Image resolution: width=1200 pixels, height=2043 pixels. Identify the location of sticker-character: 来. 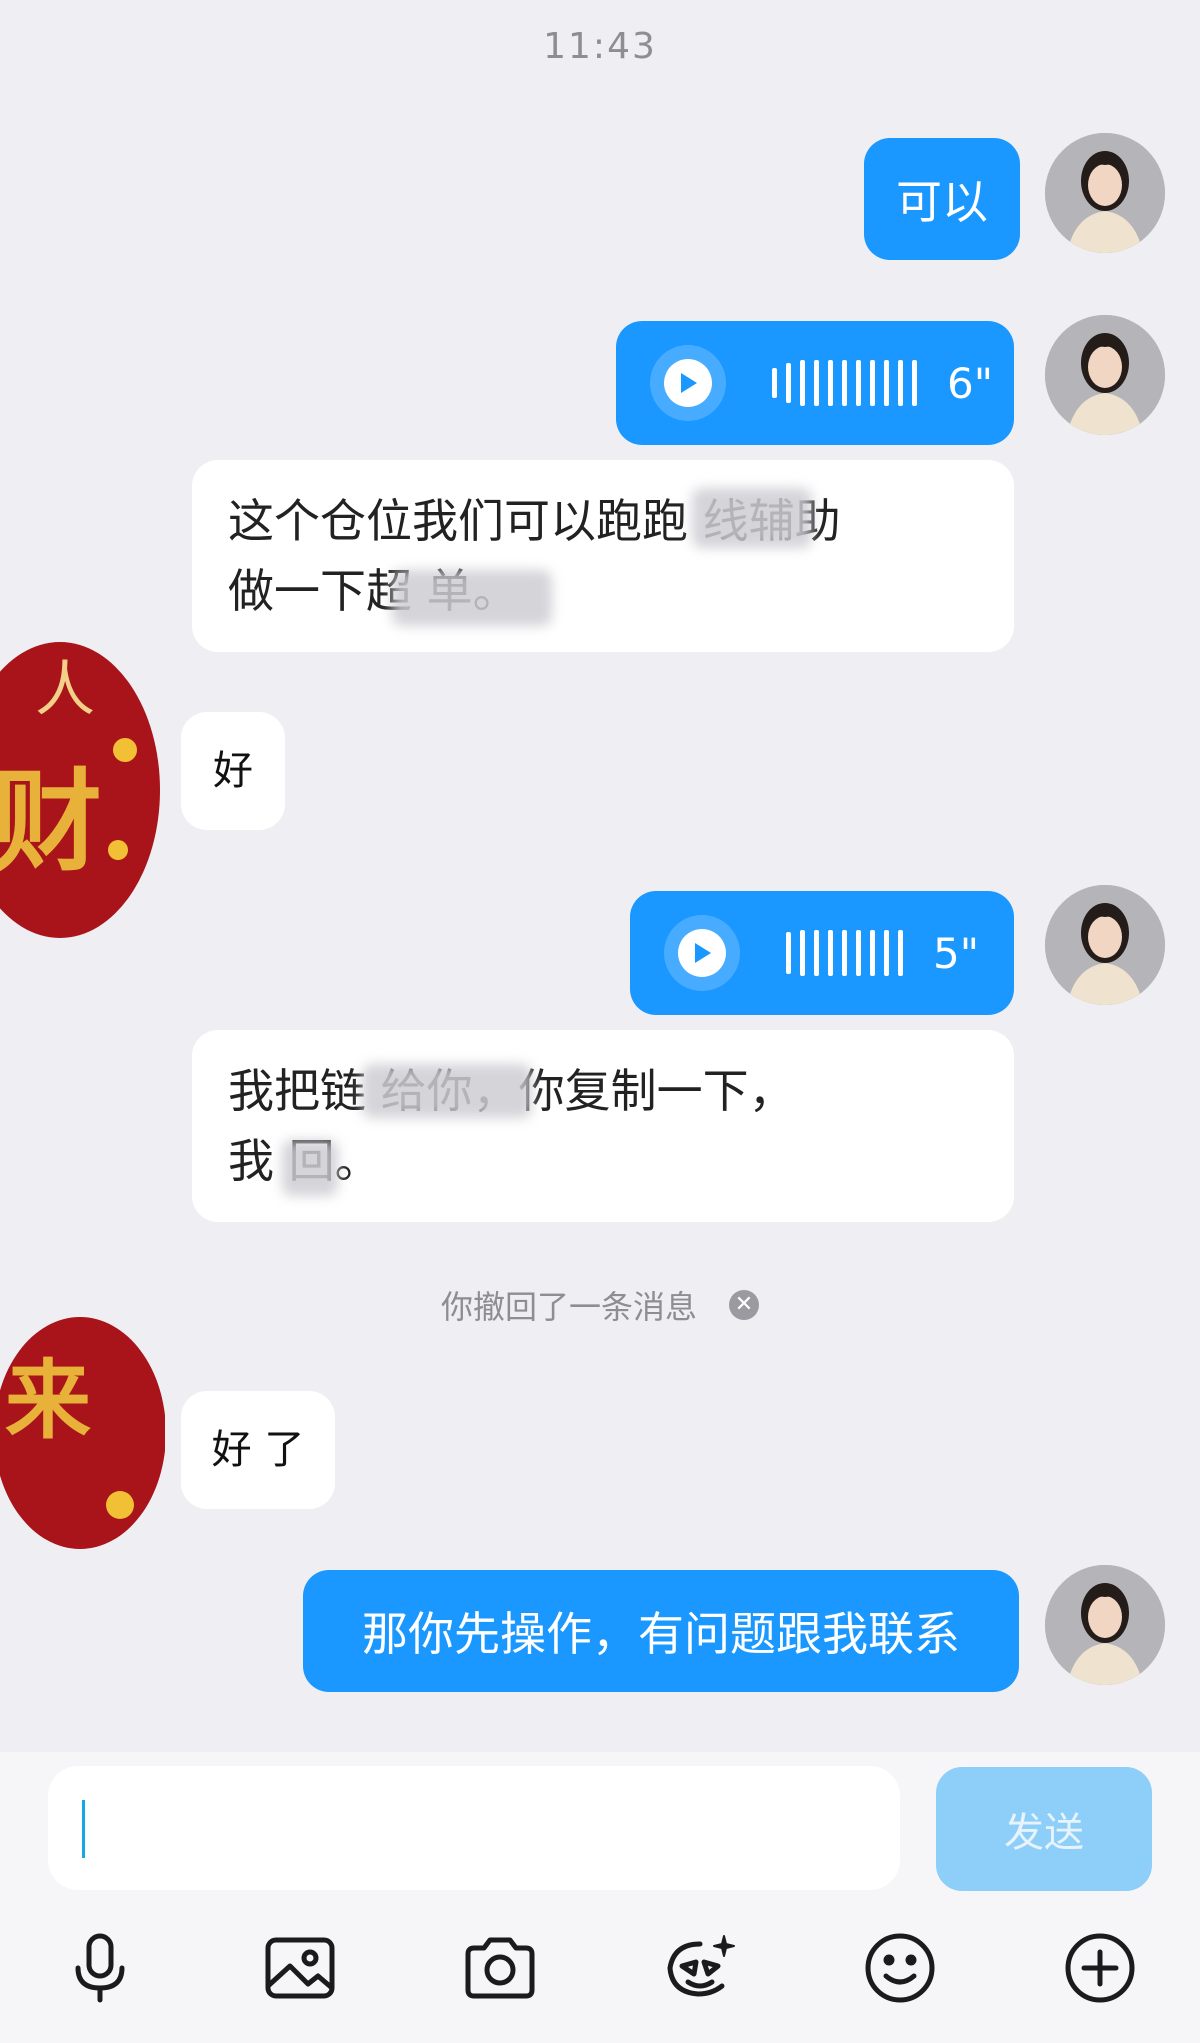
(48, 1400).